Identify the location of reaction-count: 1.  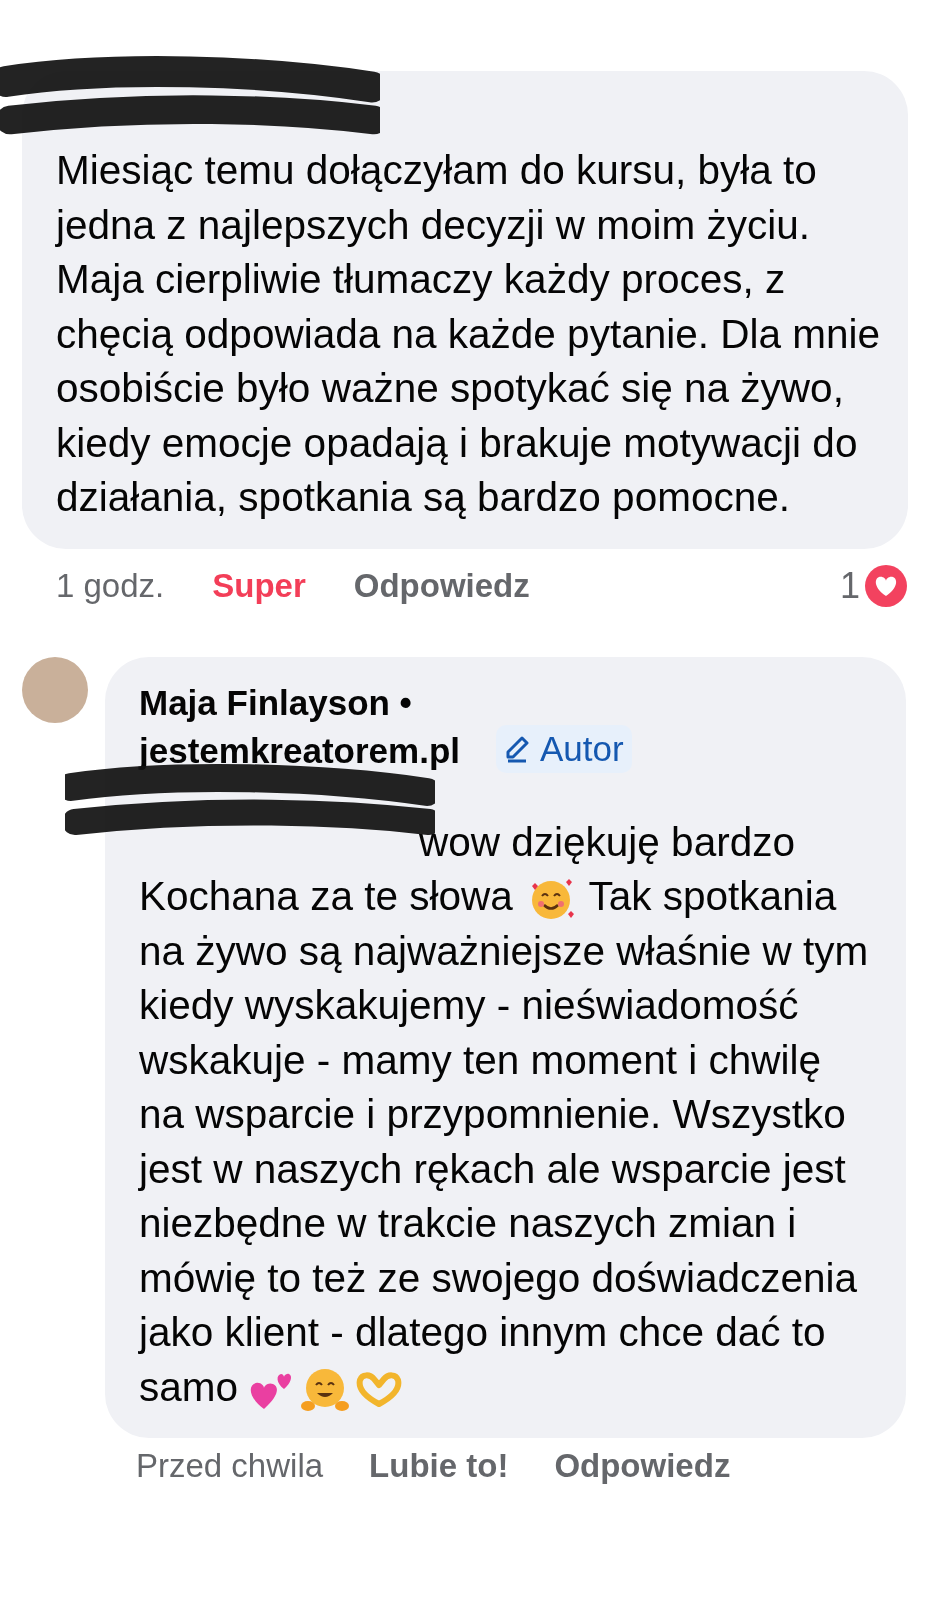
(849, 585).